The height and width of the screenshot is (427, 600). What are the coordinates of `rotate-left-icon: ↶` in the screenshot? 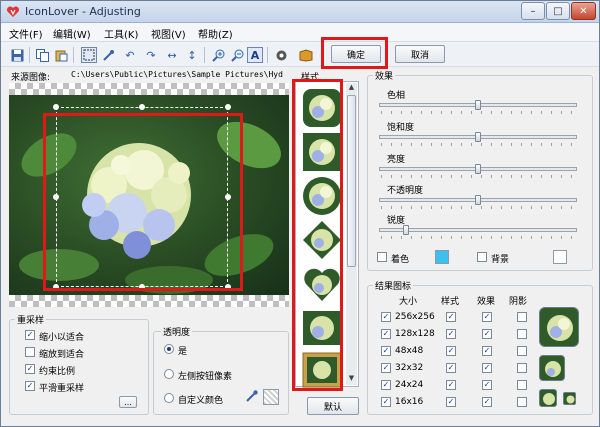 It's located at (130, 55).